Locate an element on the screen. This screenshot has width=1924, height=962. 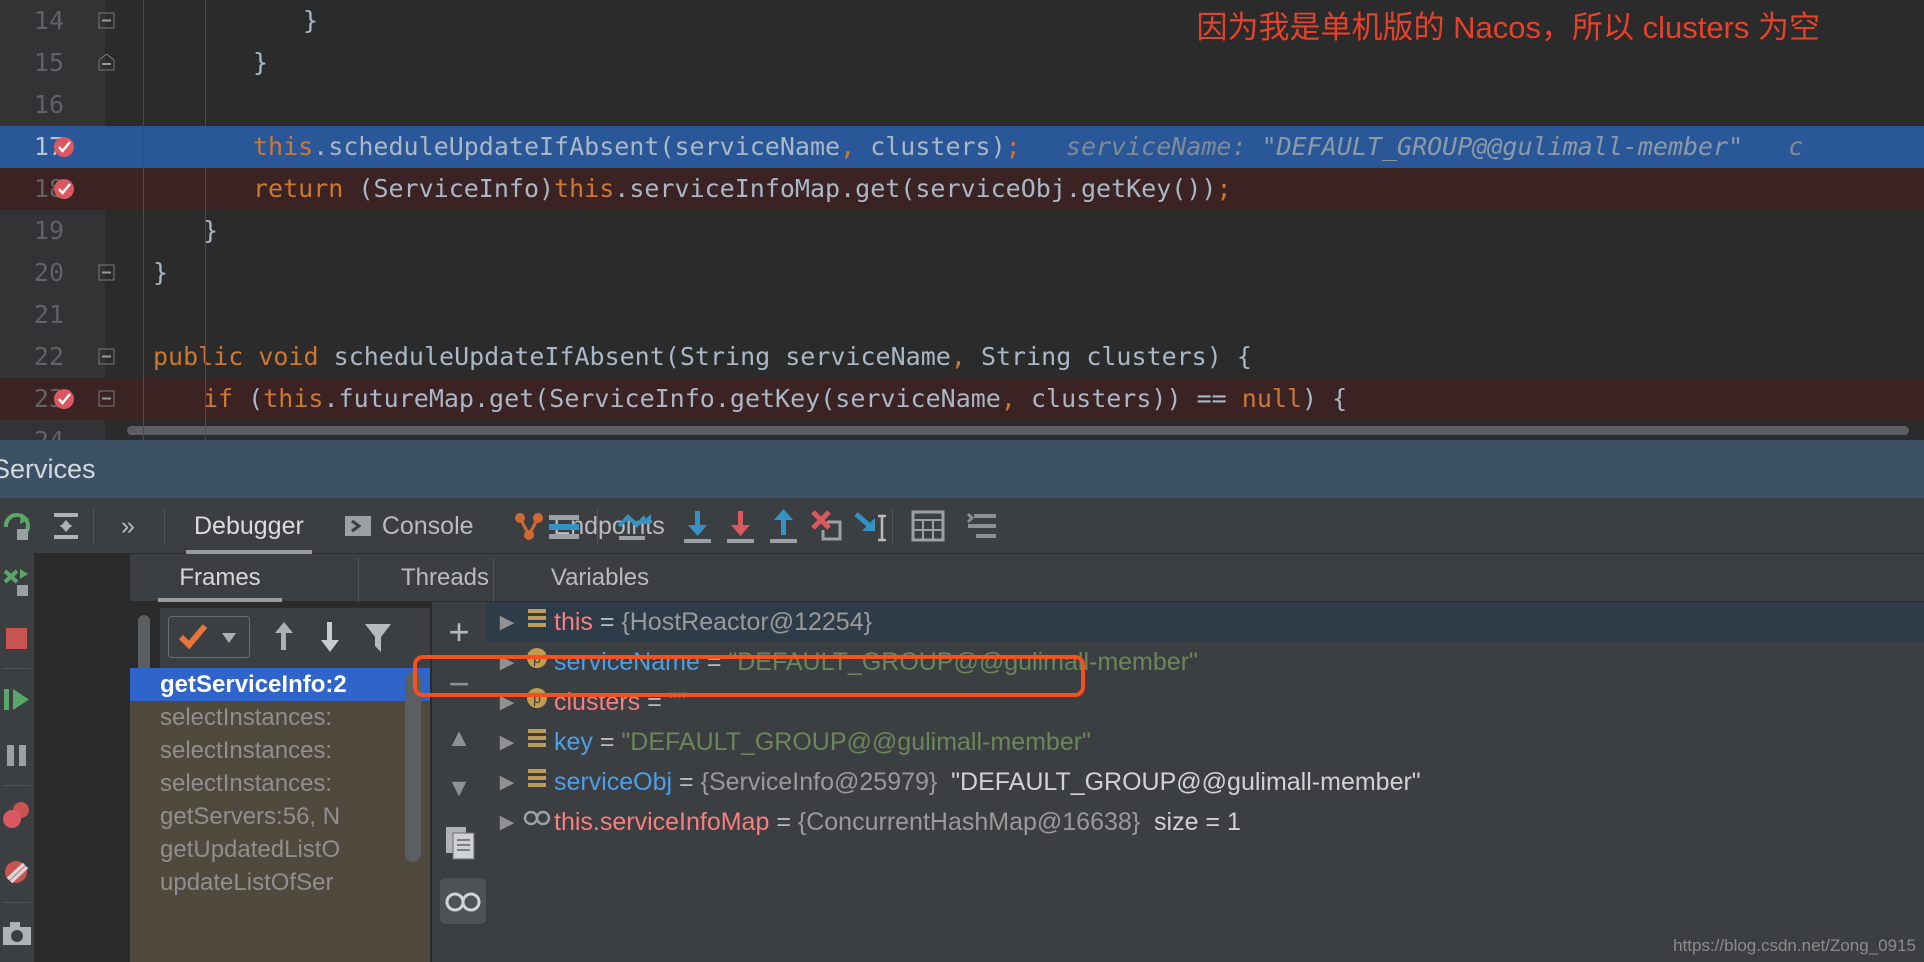
code-line: 16 is located at coordinates (962, 105).